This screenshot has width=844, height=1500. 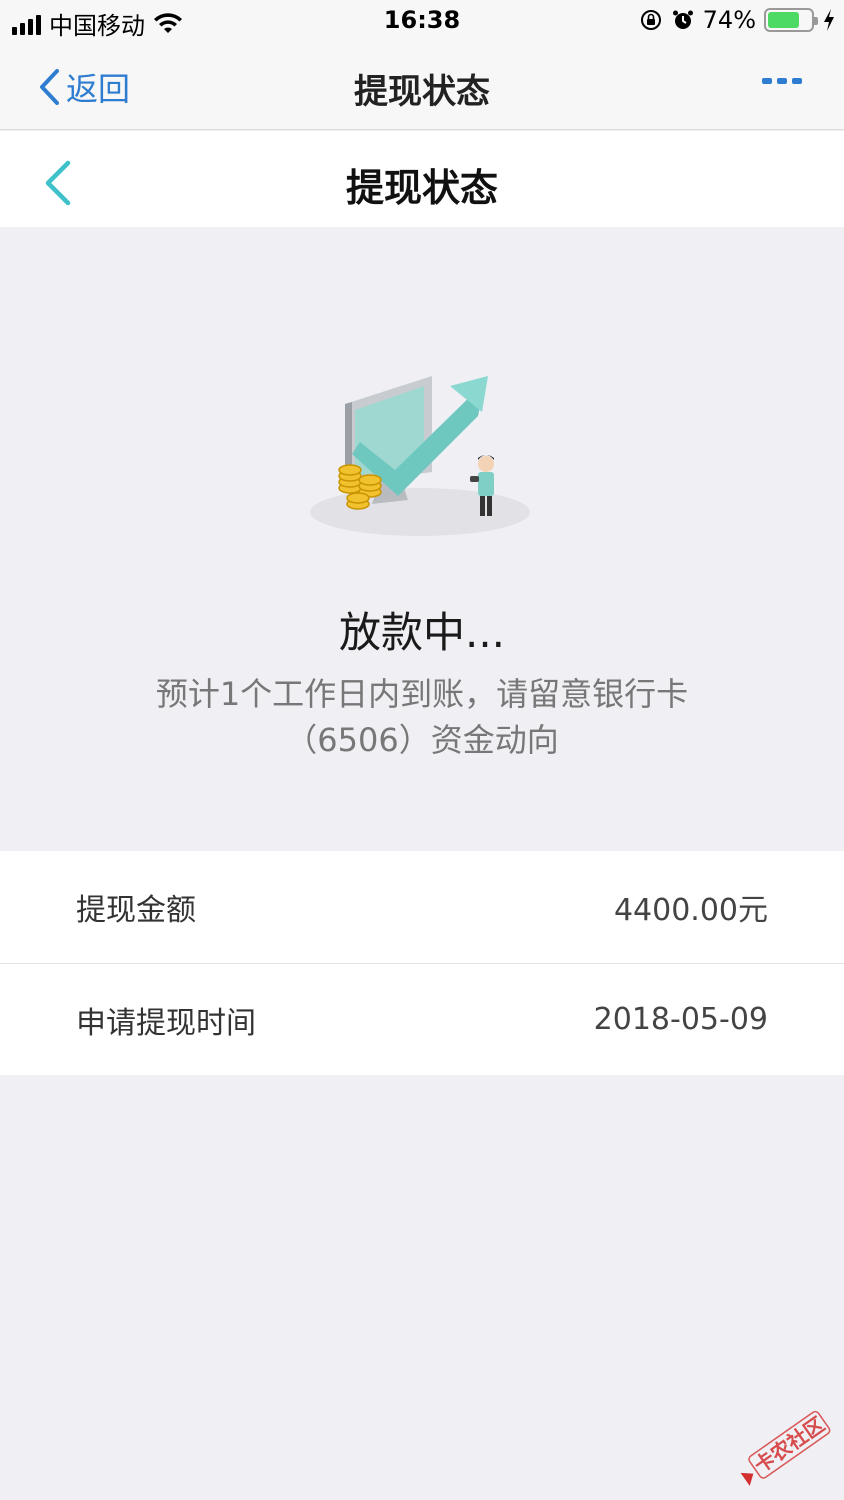 I want to click on status-bar: 中国移动 16:38 74%, so click(x=422, y=21).